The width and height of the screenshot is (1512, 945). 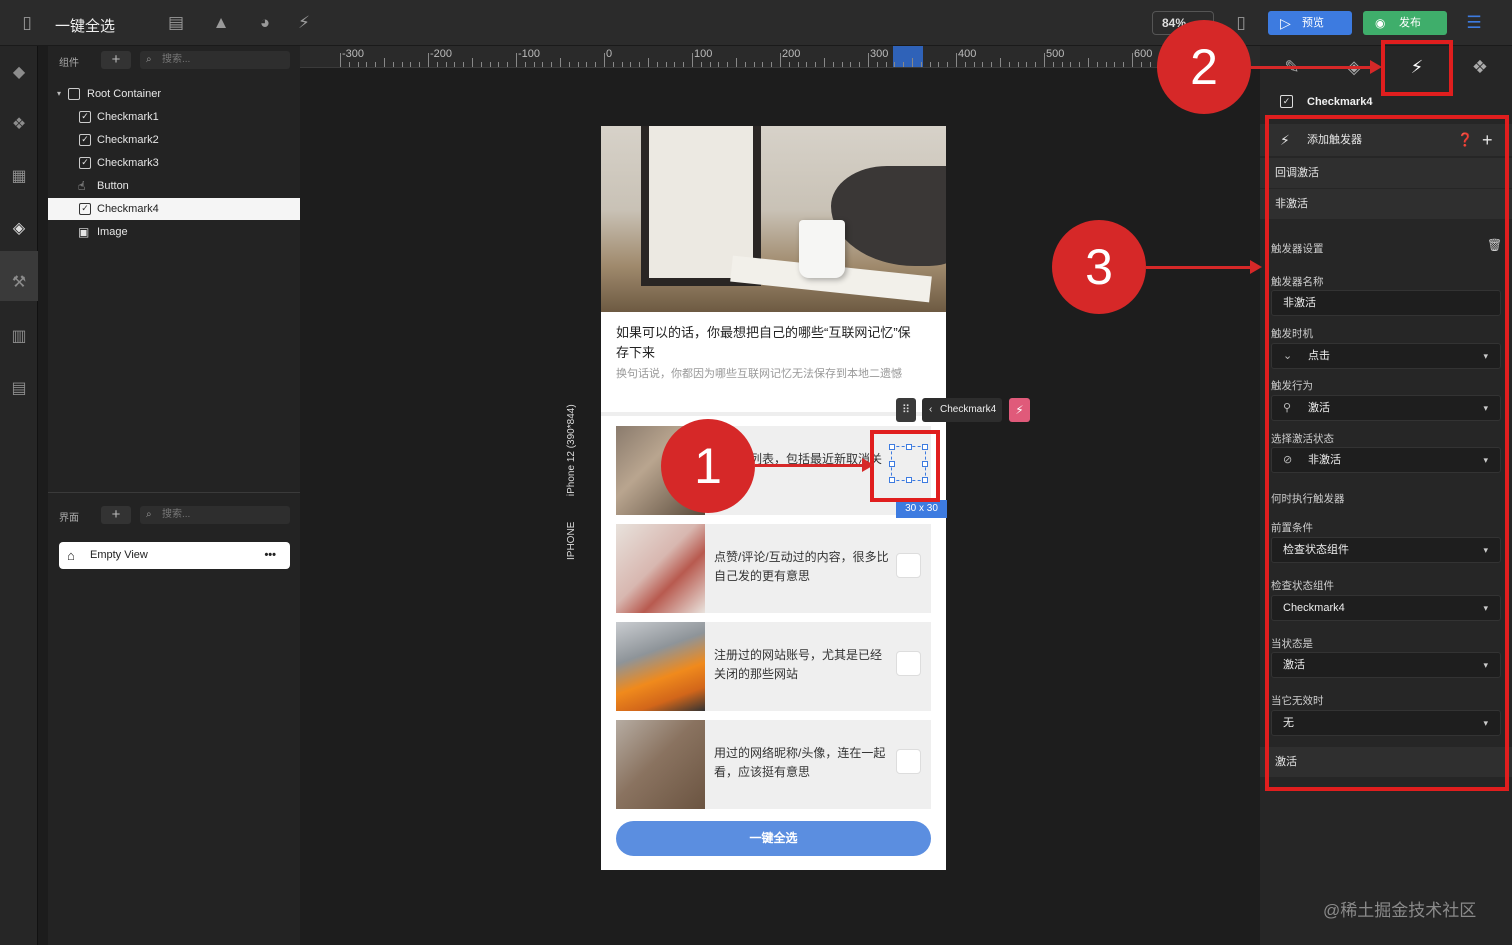 I want to click on tree-item-checkmark1: ✓ Checkmark1, so click(x=174, y=117).